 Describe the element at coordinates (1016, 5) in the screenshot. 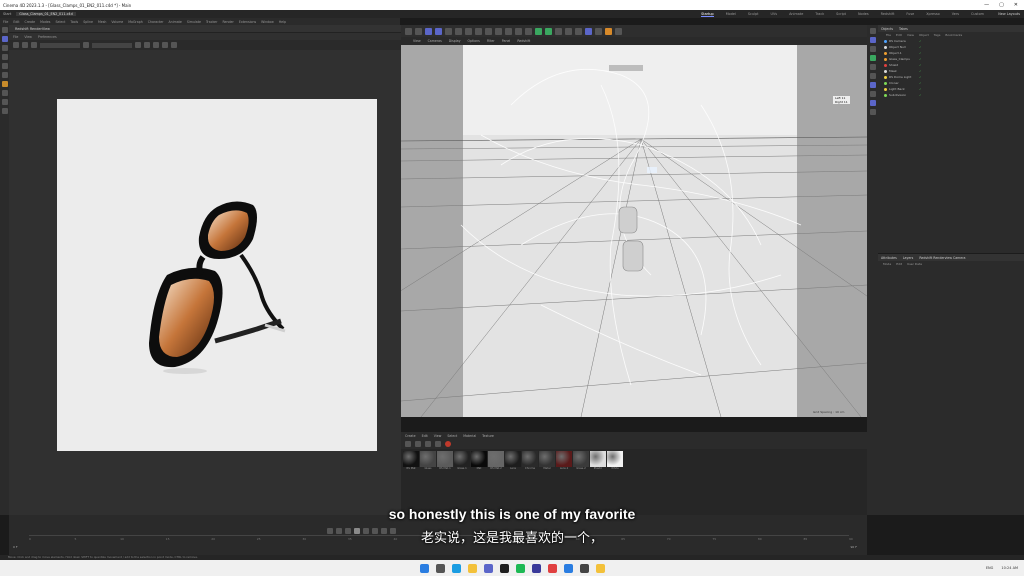

I see `close-button: ✕` at that location.